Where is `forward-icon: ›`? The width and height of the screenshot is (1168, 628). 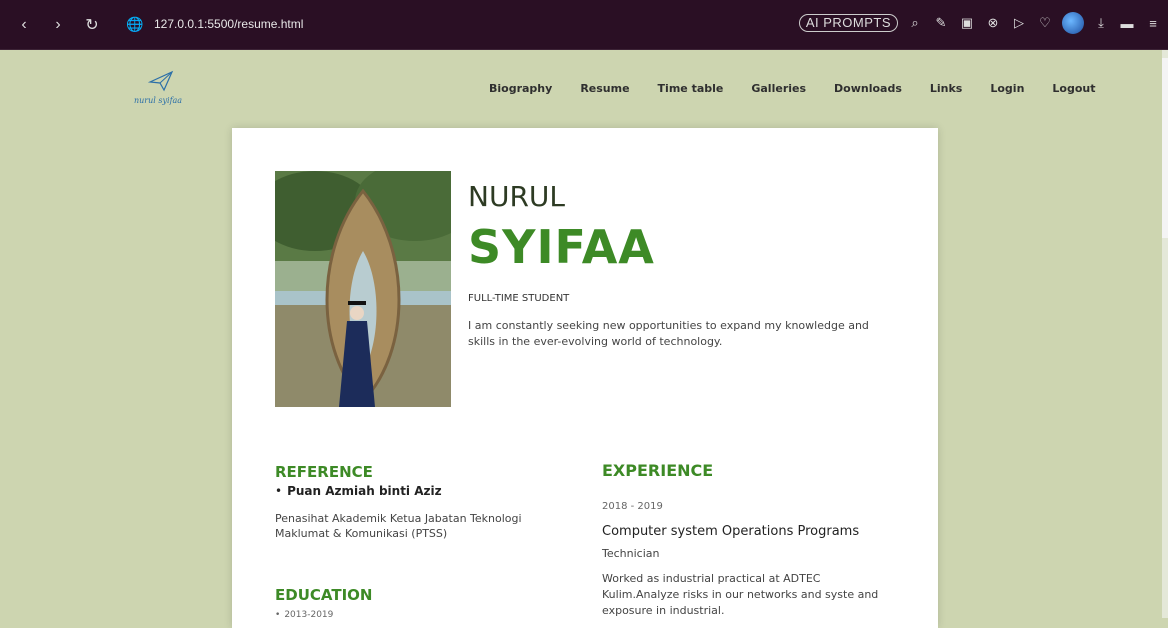
forward-icon: › is located at coordinates (58, 25).